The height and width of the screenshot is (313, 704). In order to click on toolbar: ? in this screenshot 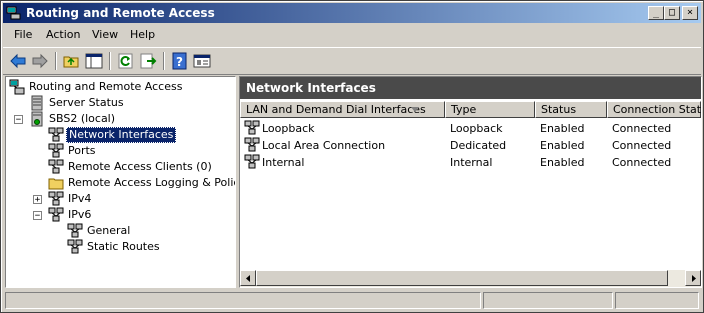, I will do `click(352, 61)`.